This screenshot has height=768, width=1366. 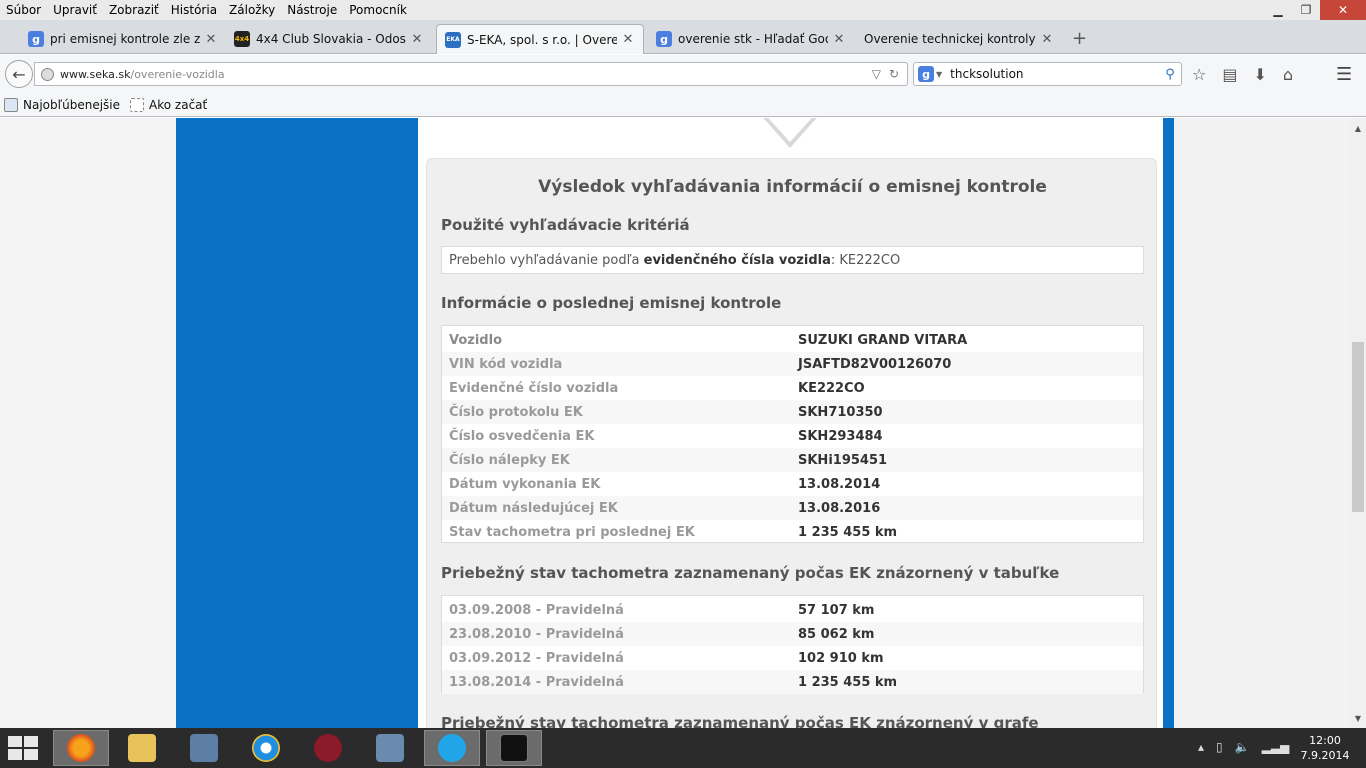 I want to click on bookmark-getting-started: Ako začať, so click(x=168, y=104).